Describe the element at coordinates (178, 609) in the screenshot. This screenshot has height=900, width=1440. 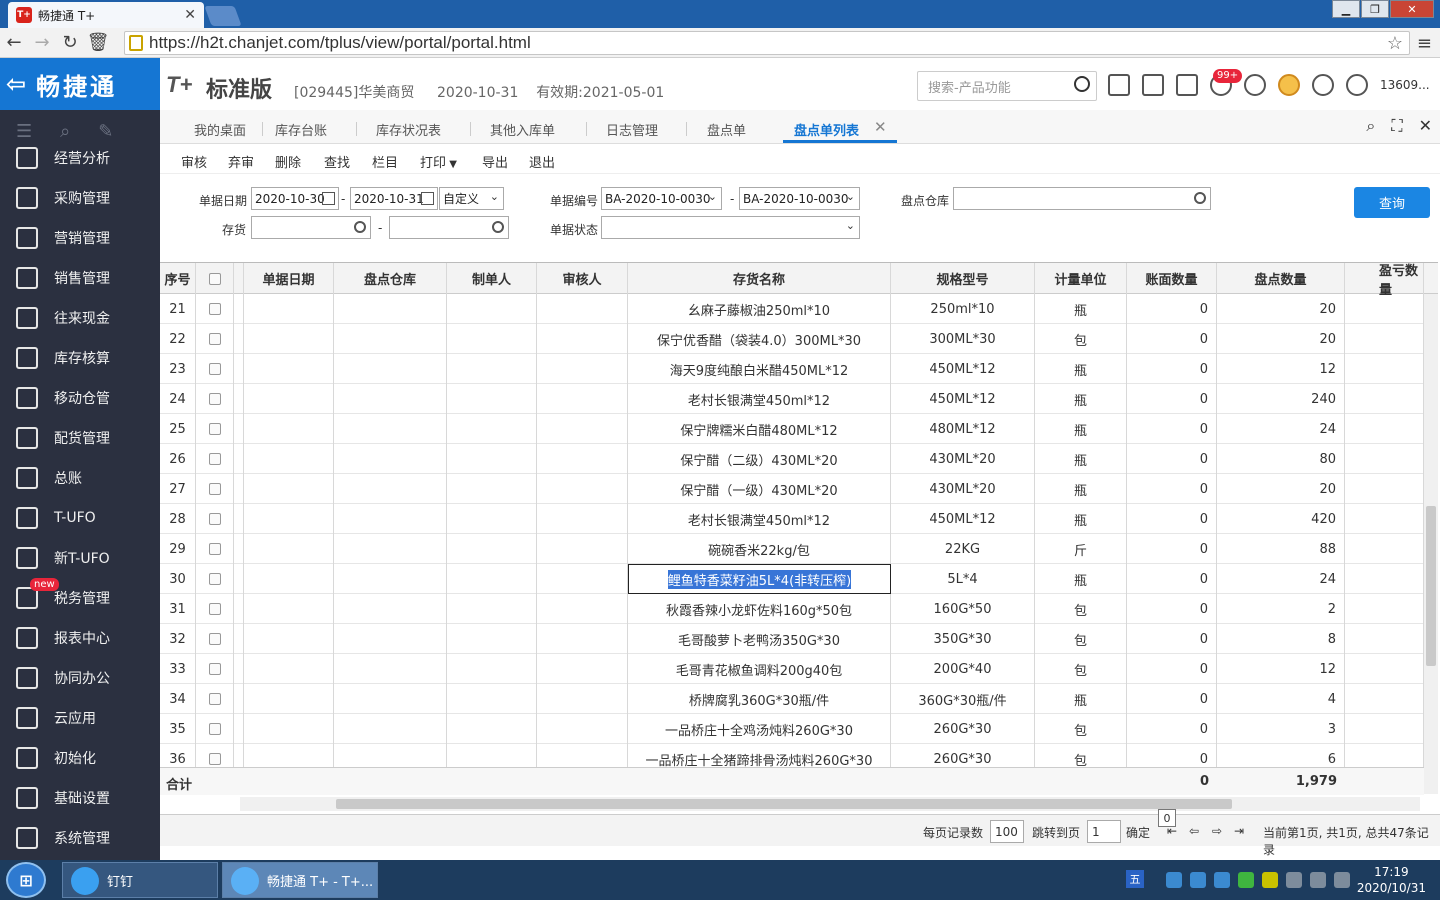
I see `cell-index: 31` at that location.